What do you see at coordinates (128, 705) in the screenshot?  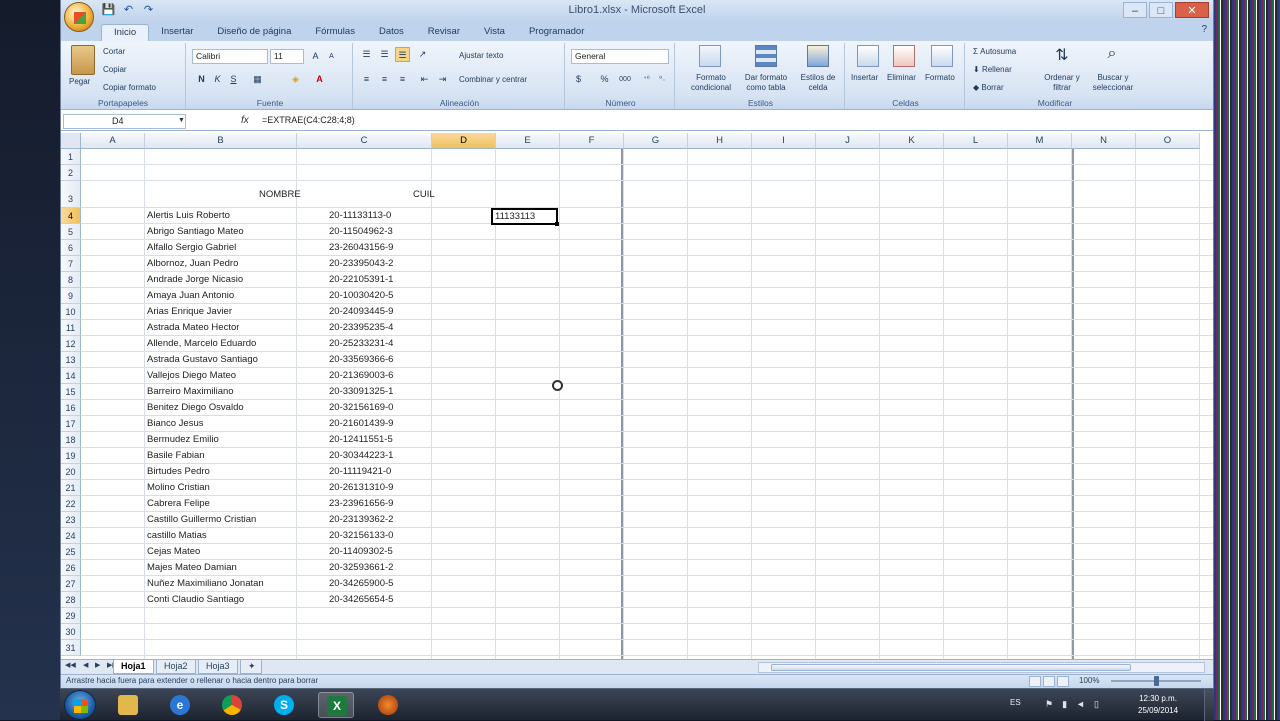 I see `explorer-taskbar-button` at bounding box center [128, 705].